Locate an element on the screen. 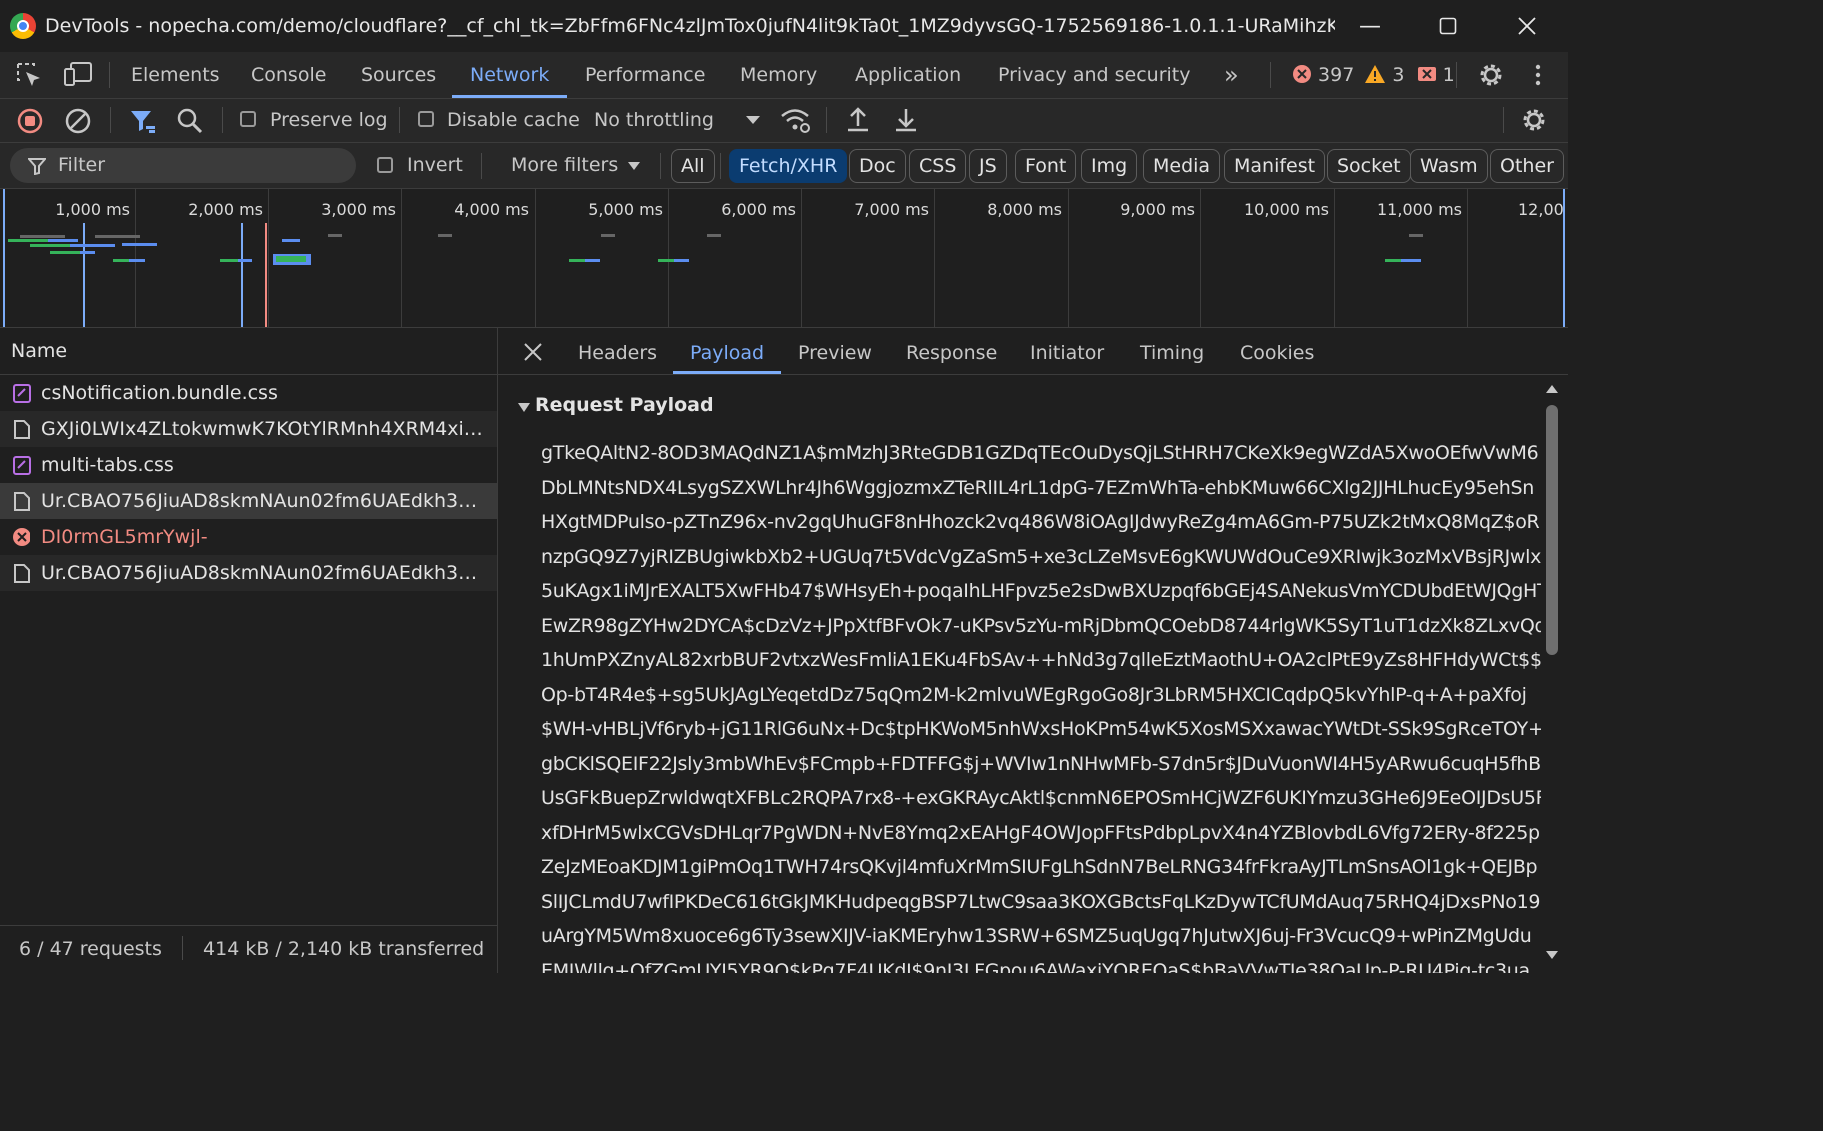  tab-cookies: Cookies is located at coordinates (1277, 351).